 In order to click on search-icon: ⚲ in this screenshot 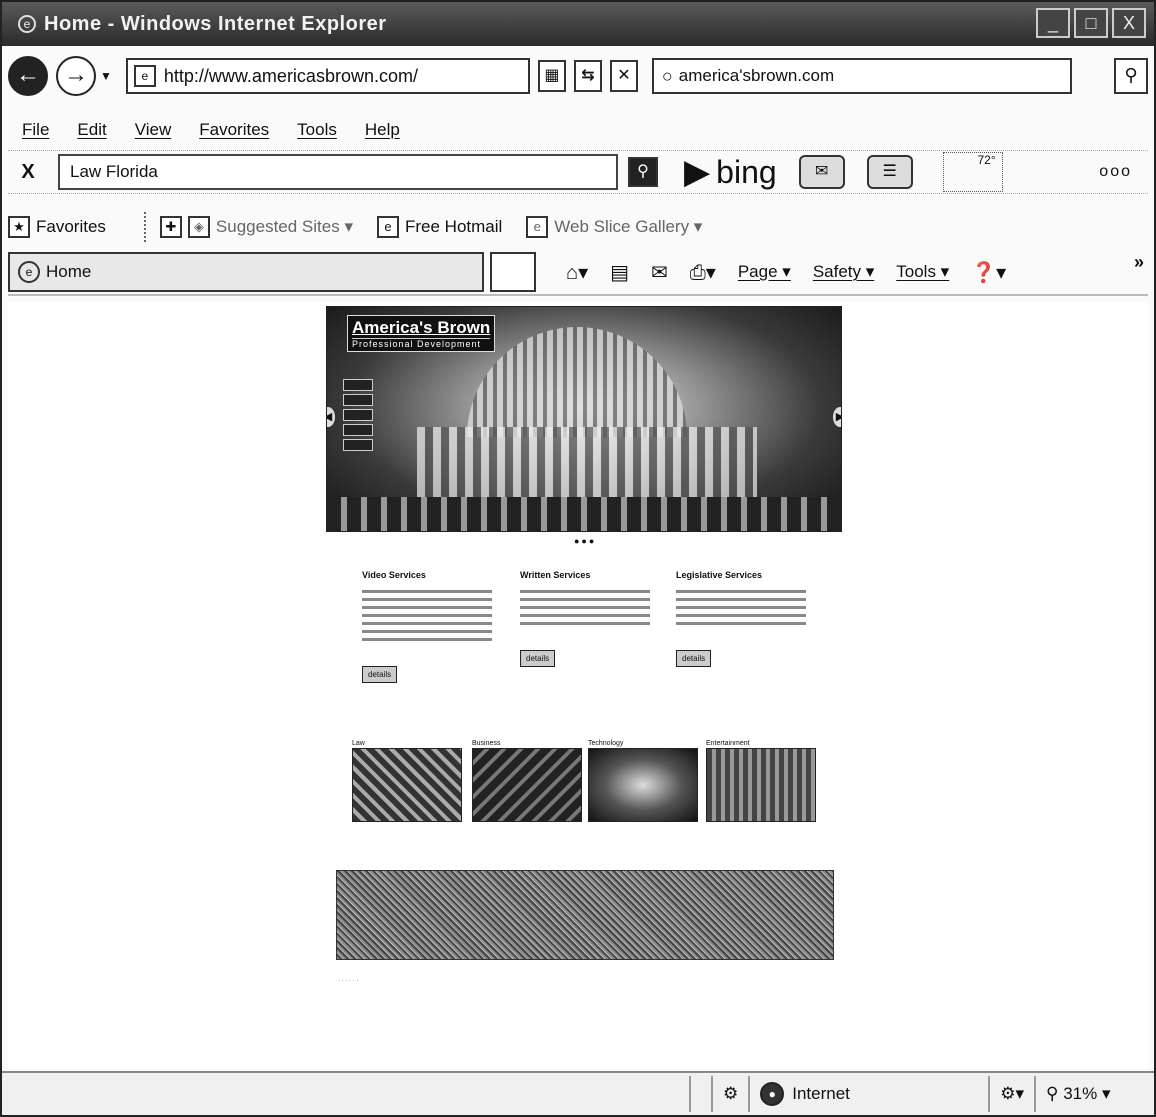, I will do `click(1131, 76)`.